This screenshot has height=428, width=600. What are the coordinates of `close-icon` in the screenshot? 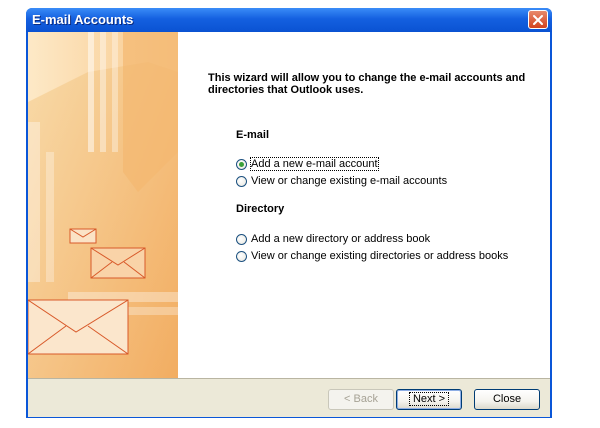 It's located at (538, 20).